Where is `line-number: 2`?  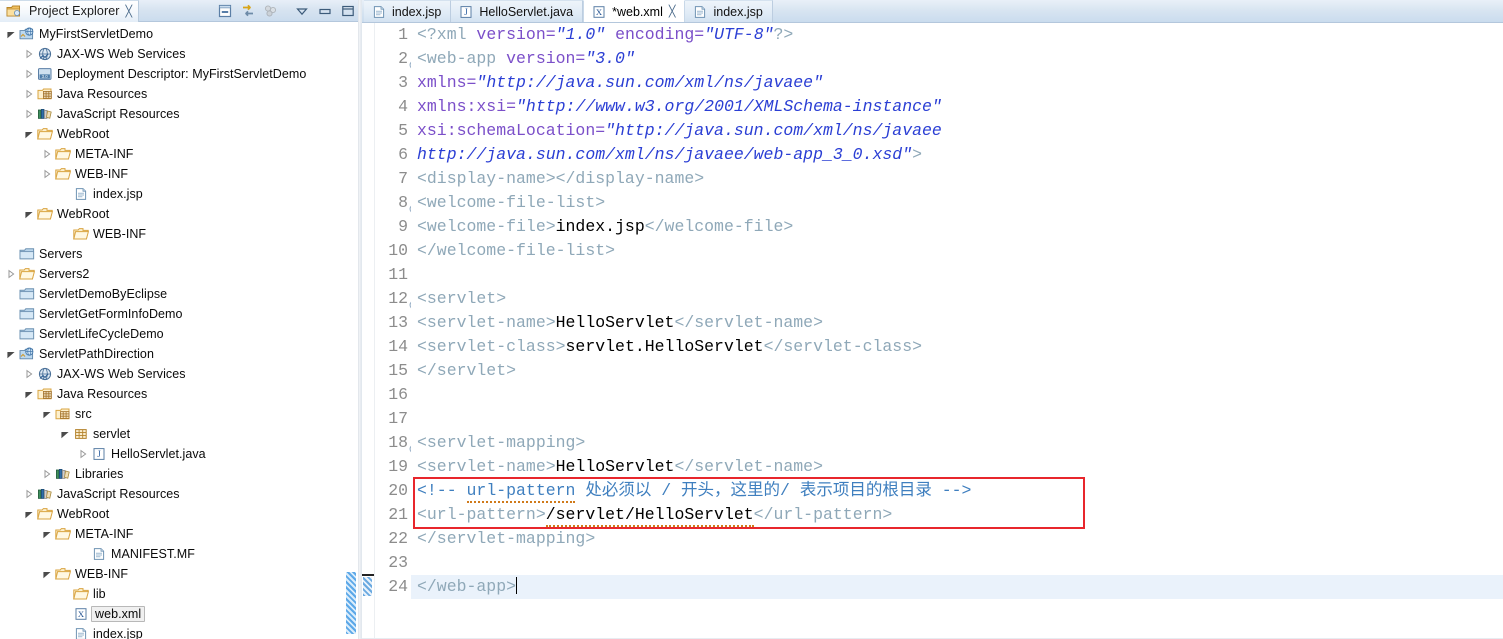
line-number: 2 is located at coordinates (397, 59).